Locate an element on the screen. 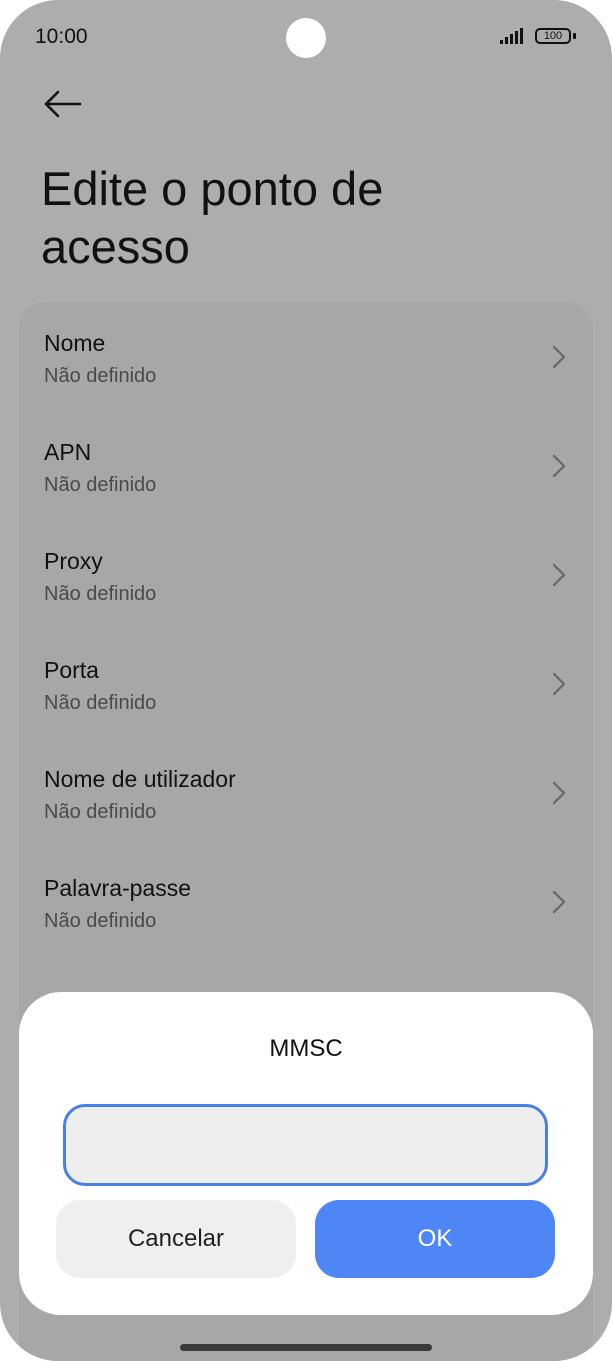 The image size is (612, 1361). home-indicator is located at coordinates (306, 1347).